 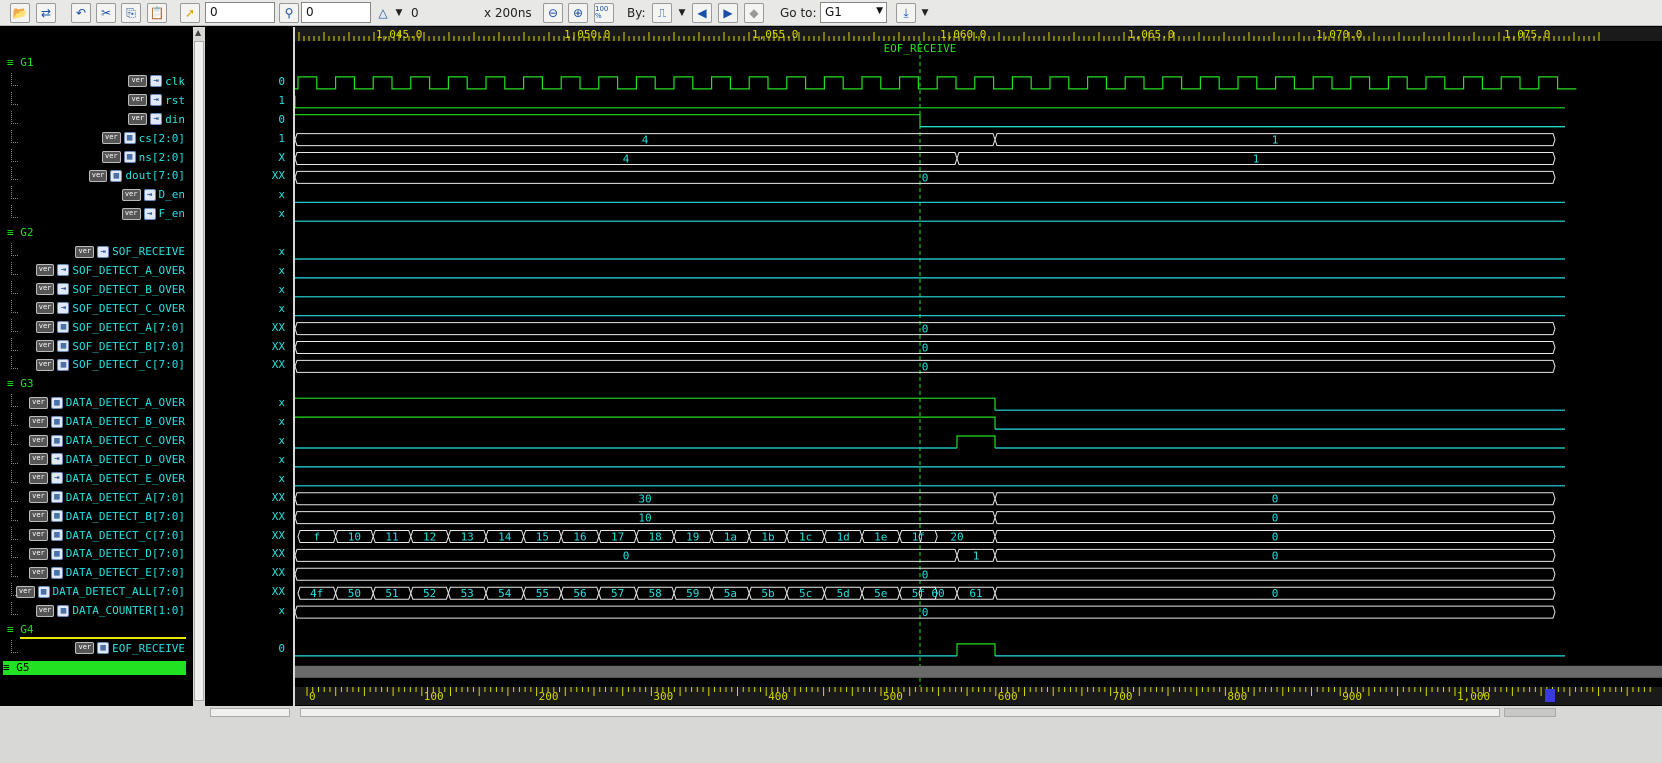 What do you see at coordinates (175, 100) in the screenshot?
I see `signal-name: rst` at bounding box center [175, 100].